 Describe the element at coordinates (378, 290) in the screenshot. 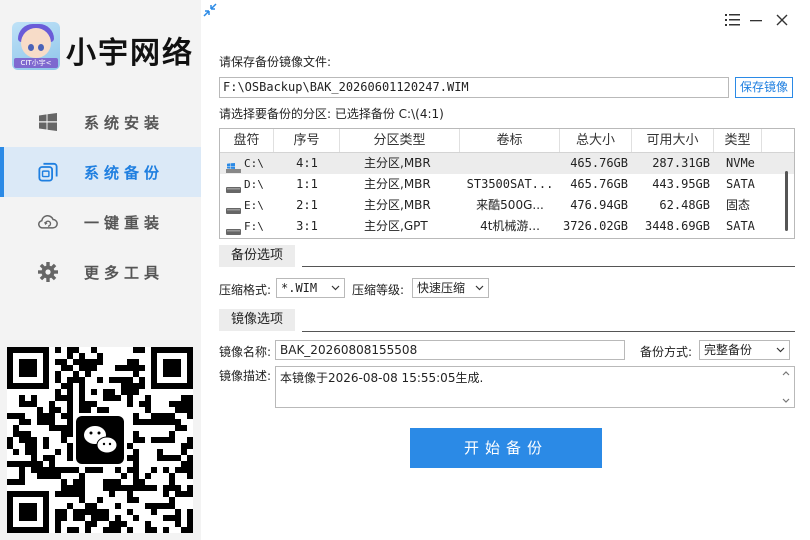

I see `compress-level-label: 压缩等级:` at that location.